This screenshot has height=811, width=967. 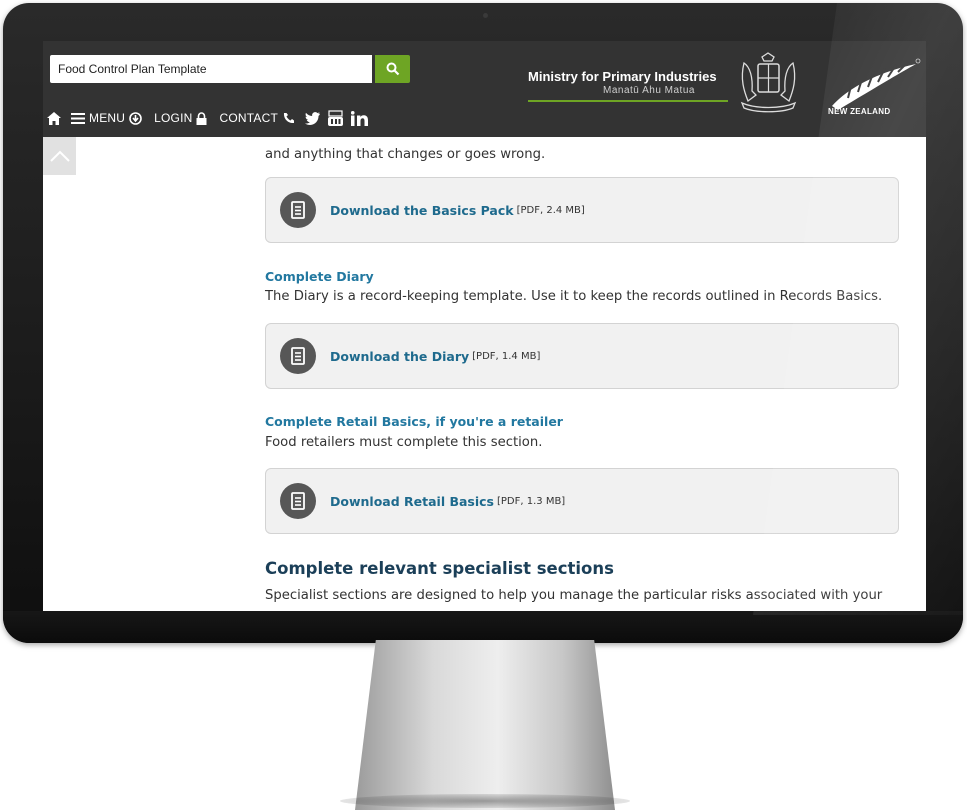 I want to click on chevron-up-icon, so click(x=59, y=156).